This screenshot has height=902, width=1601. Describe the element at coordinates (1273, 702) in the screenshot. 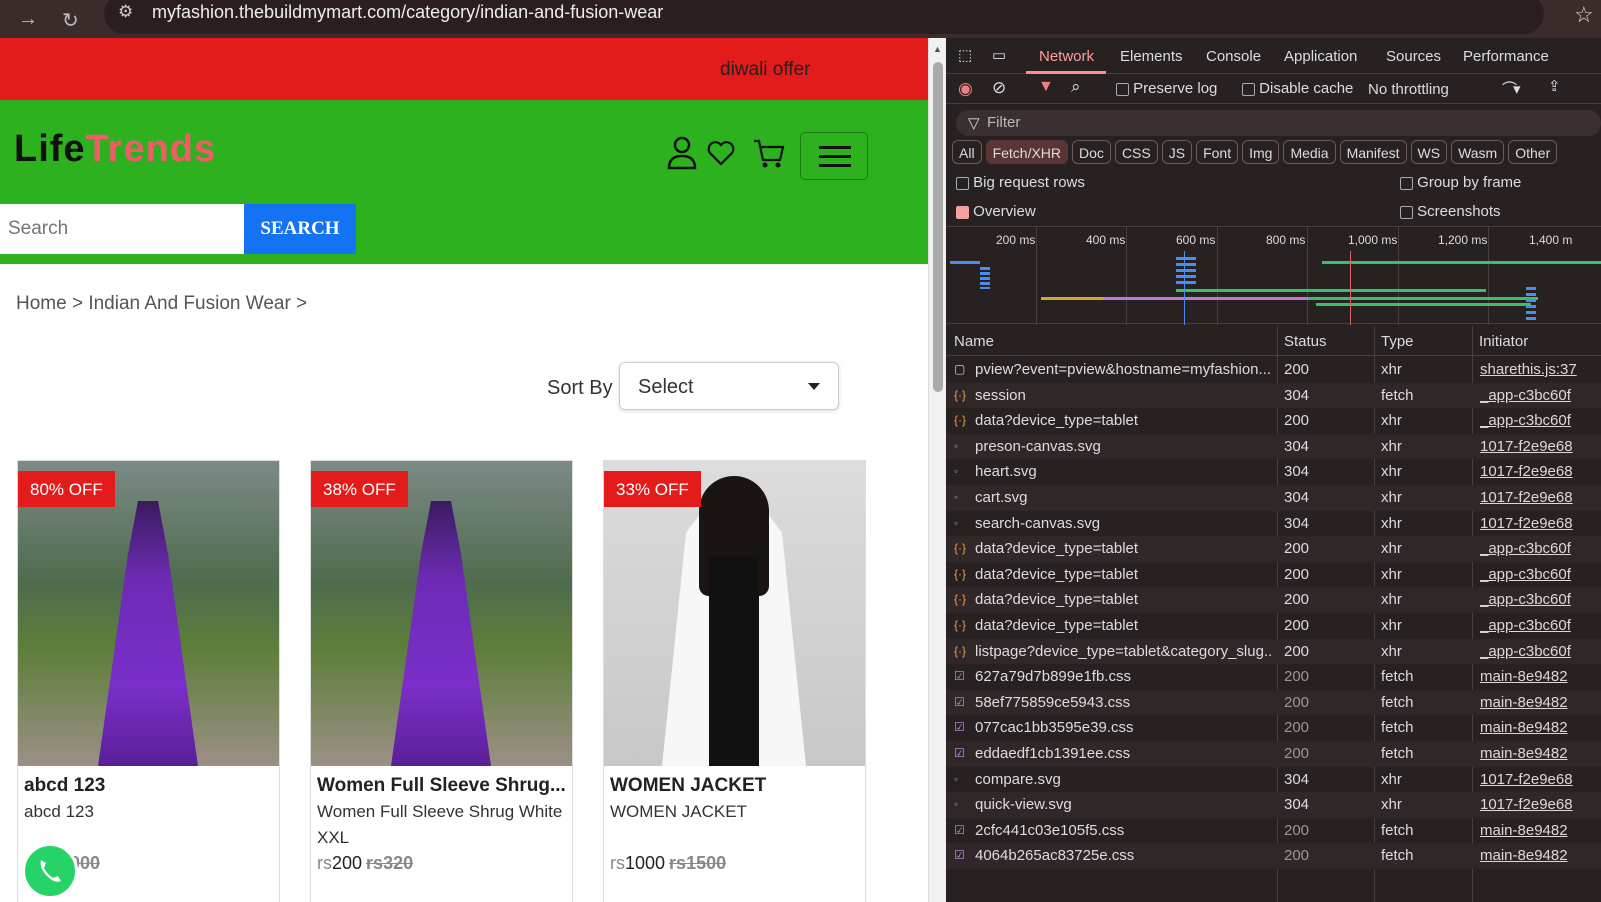

I see `table-row: ☑ 58ef775859ce5943.css 200 fetch main-8e9482` at that location.